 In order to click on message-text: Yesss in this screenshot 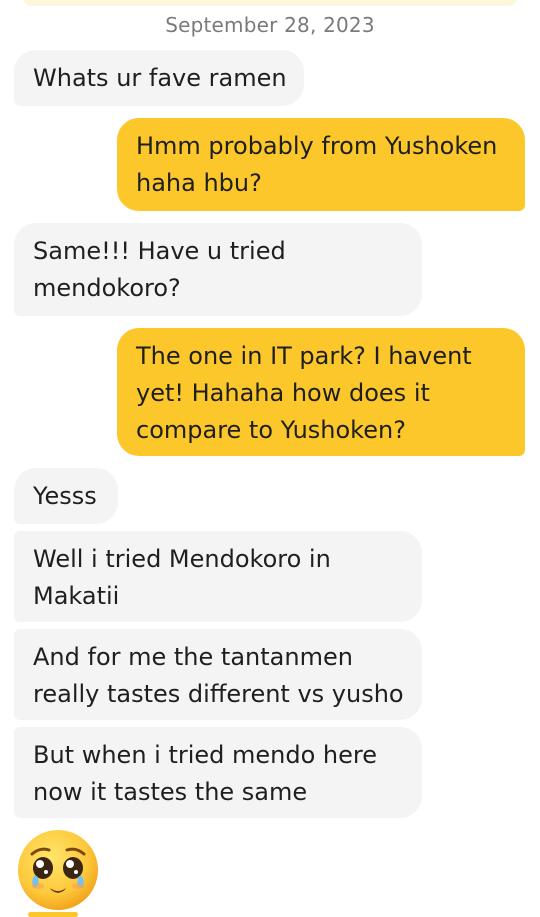, I will do `click(65, 496)`.